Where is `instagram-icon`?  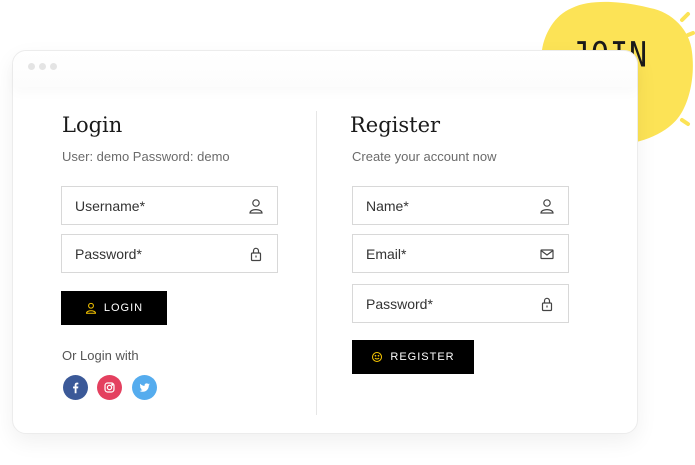
instagram-icon is located at coordinates (109, 387).